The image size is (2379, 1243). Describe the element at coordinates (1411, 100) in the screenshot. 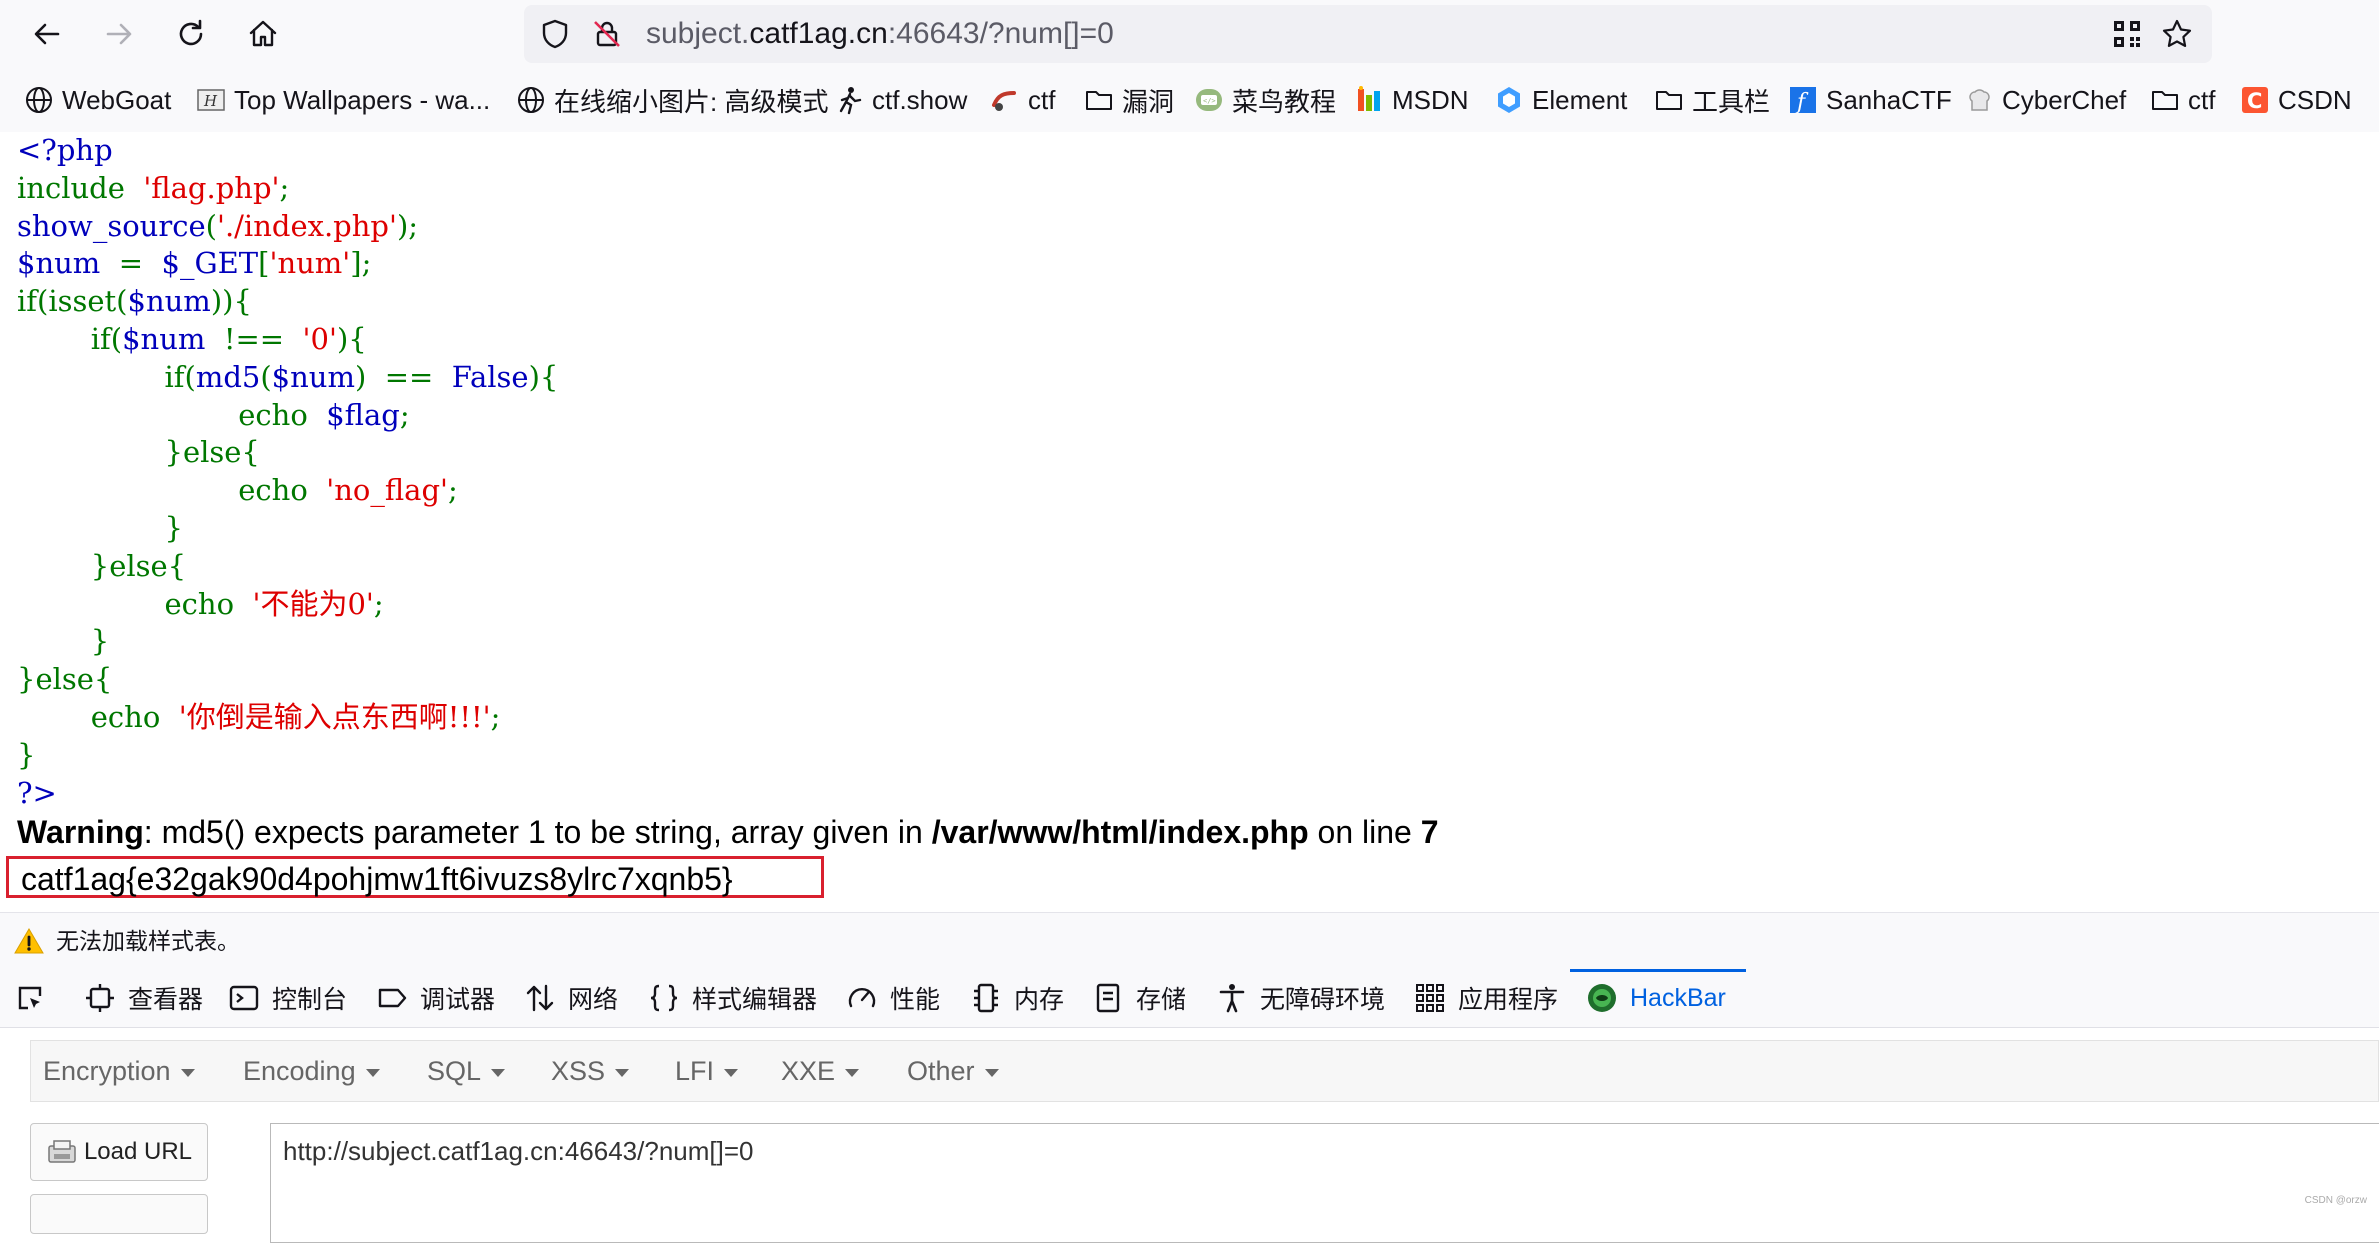

I see `bookmark-msdn: MSDN` at that location.